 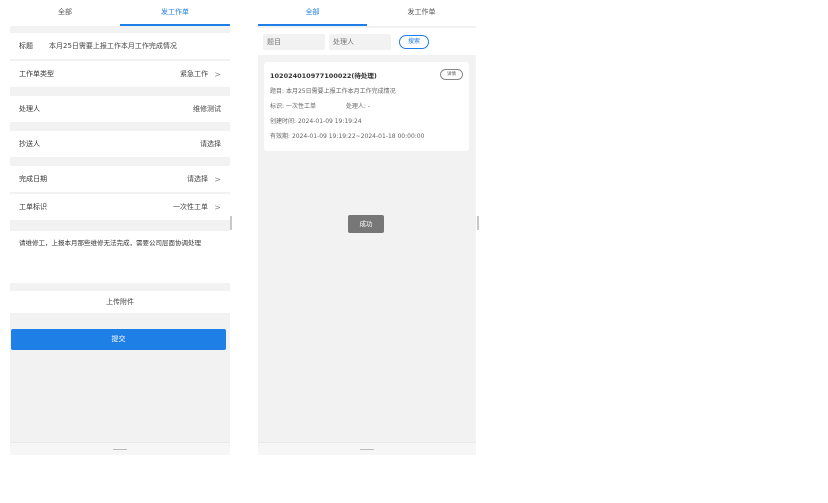 What do you see at coordinates (29, 109) in the screenshot?
I see `handler-label: 处理人` at bounding box center [29, 109].